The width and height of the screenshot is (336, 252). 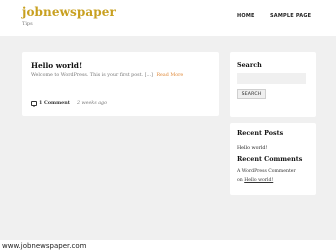 I want to click on search-button: SEARCH, so click(x=251, y=94).